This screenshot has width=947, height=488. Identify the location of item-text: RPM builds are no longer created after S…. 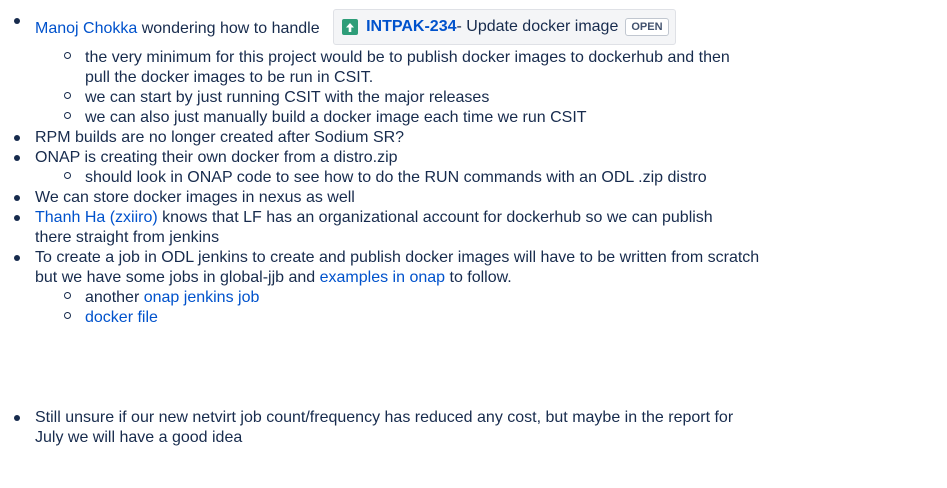
(220, 137).